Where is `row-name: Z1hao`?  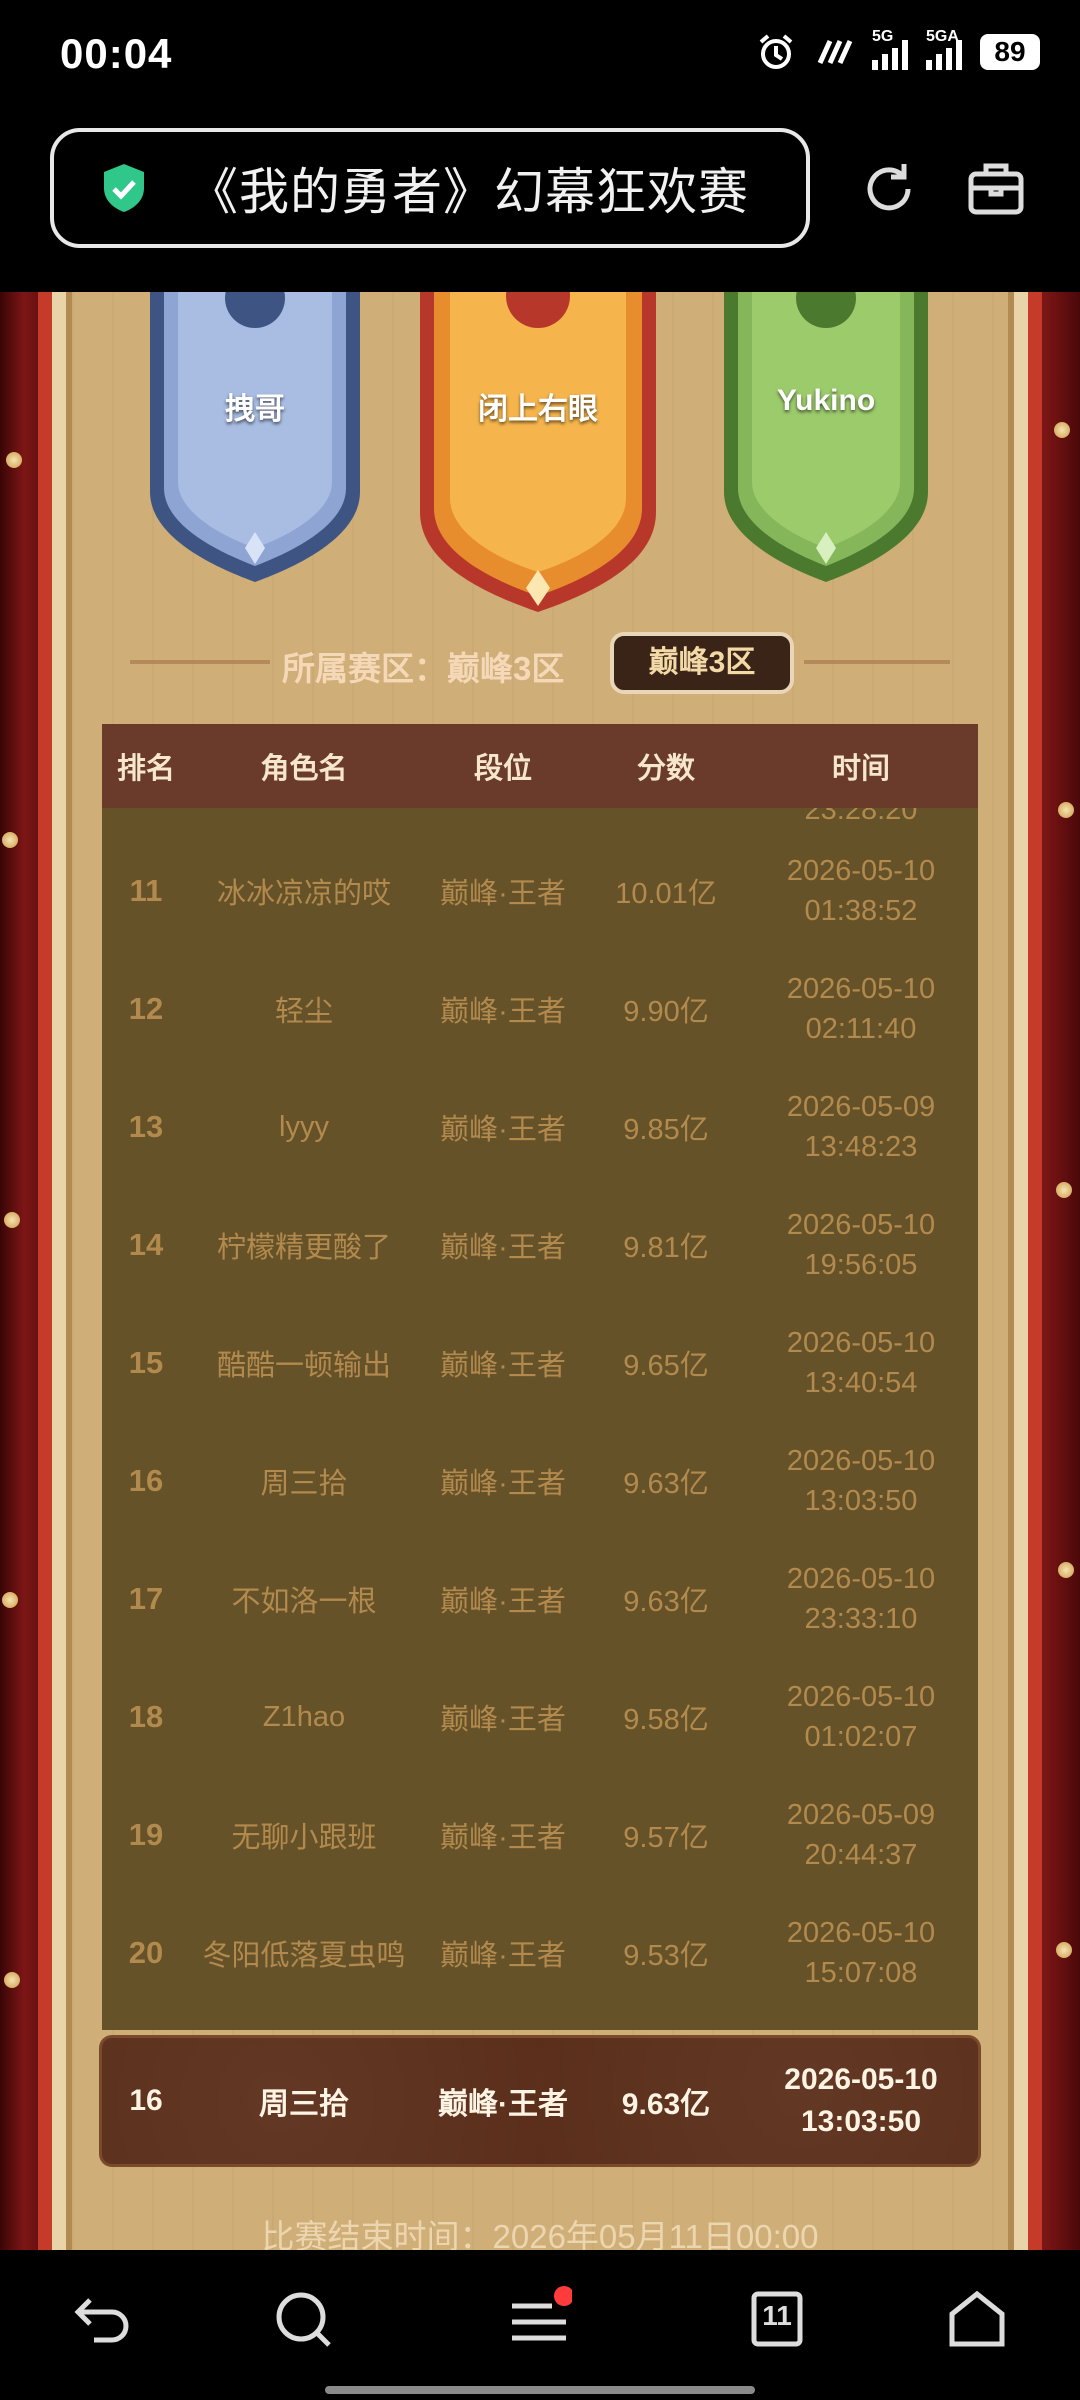 row-name: Z1hao is located at coordinates (304, 1716).